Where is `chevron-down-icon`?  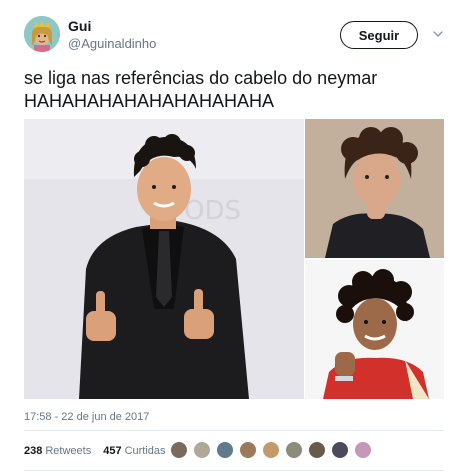
chevron-down-icon is located at coordinates (438, 34).